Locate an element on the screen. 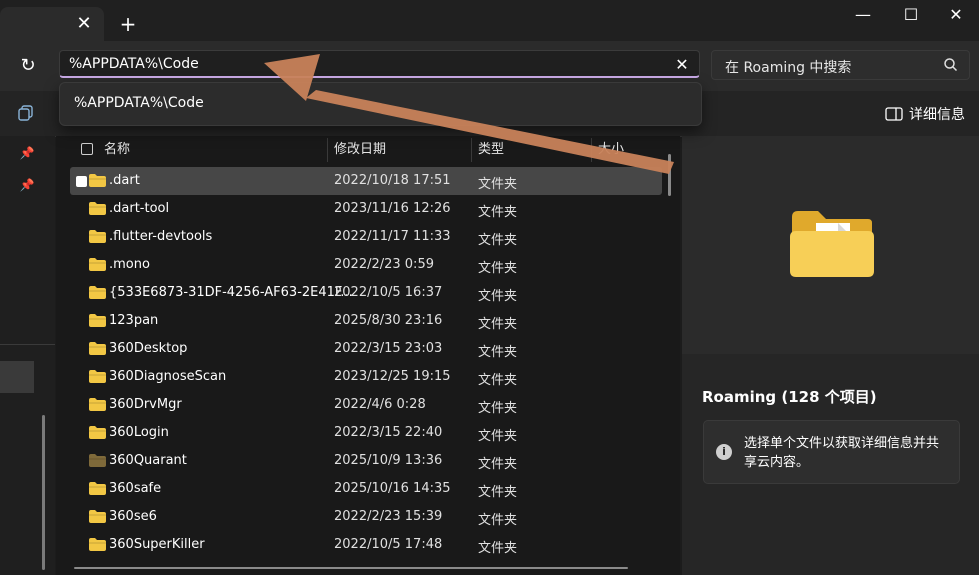  file-date: 2022/10/5 17:48 is located at coordinates (388, 544).